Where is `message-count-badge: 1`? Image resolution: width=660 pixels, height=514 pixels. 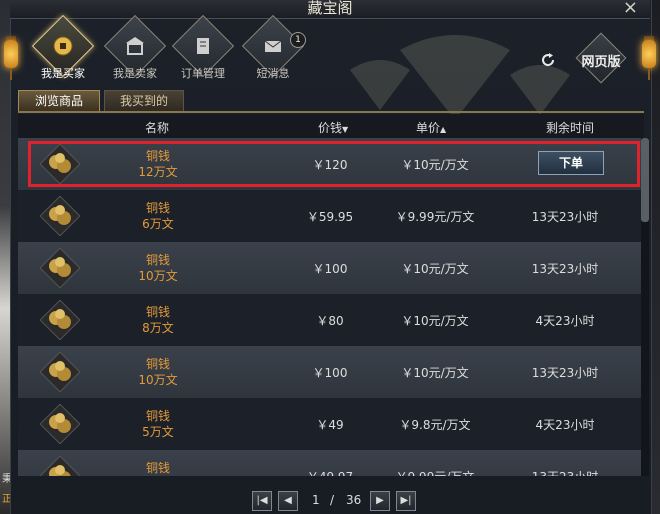 message-count-badge: 1 is located at coordinates (298, 40).